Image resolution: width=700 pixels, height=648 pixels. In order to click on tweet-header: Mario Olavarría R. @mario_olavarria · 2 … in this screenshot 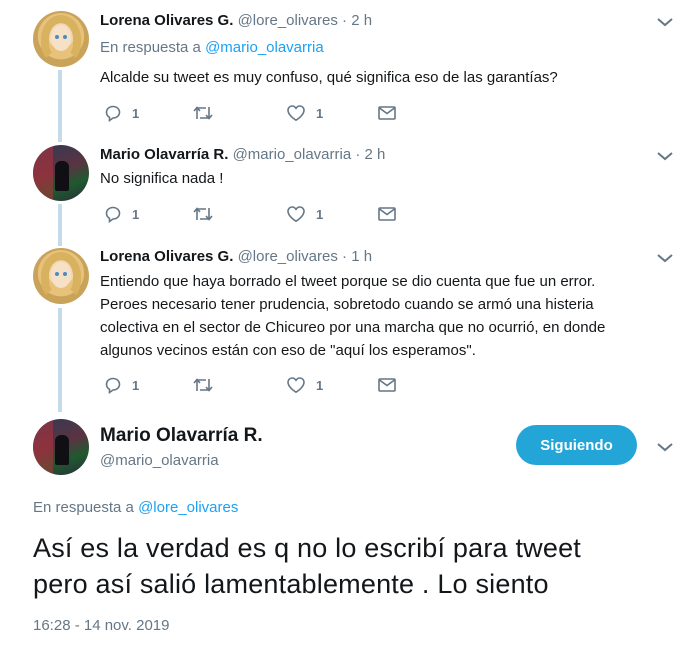, I will do `click(242, 154)`.